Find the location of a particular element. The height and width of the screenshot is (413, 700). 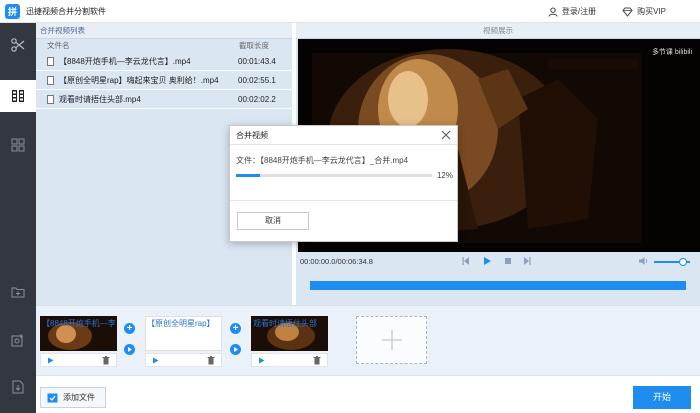

cancel-button: 取消 is located at coordinates (273, 221).